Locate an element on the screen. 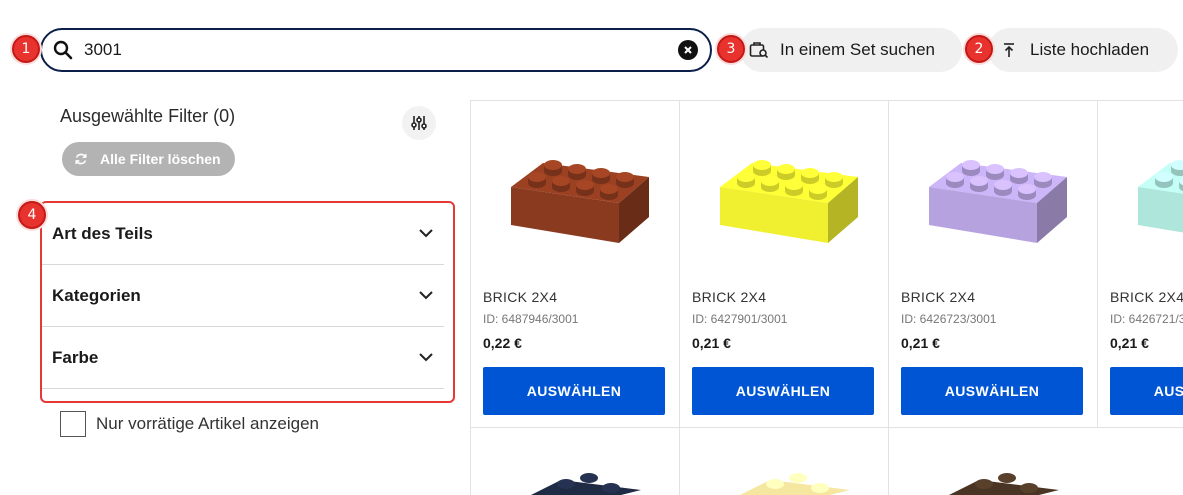 Image resolution: width=1183 pixels, height=495 pixels. annotation-marker-4: 4 is located at coordinates (32, 215).